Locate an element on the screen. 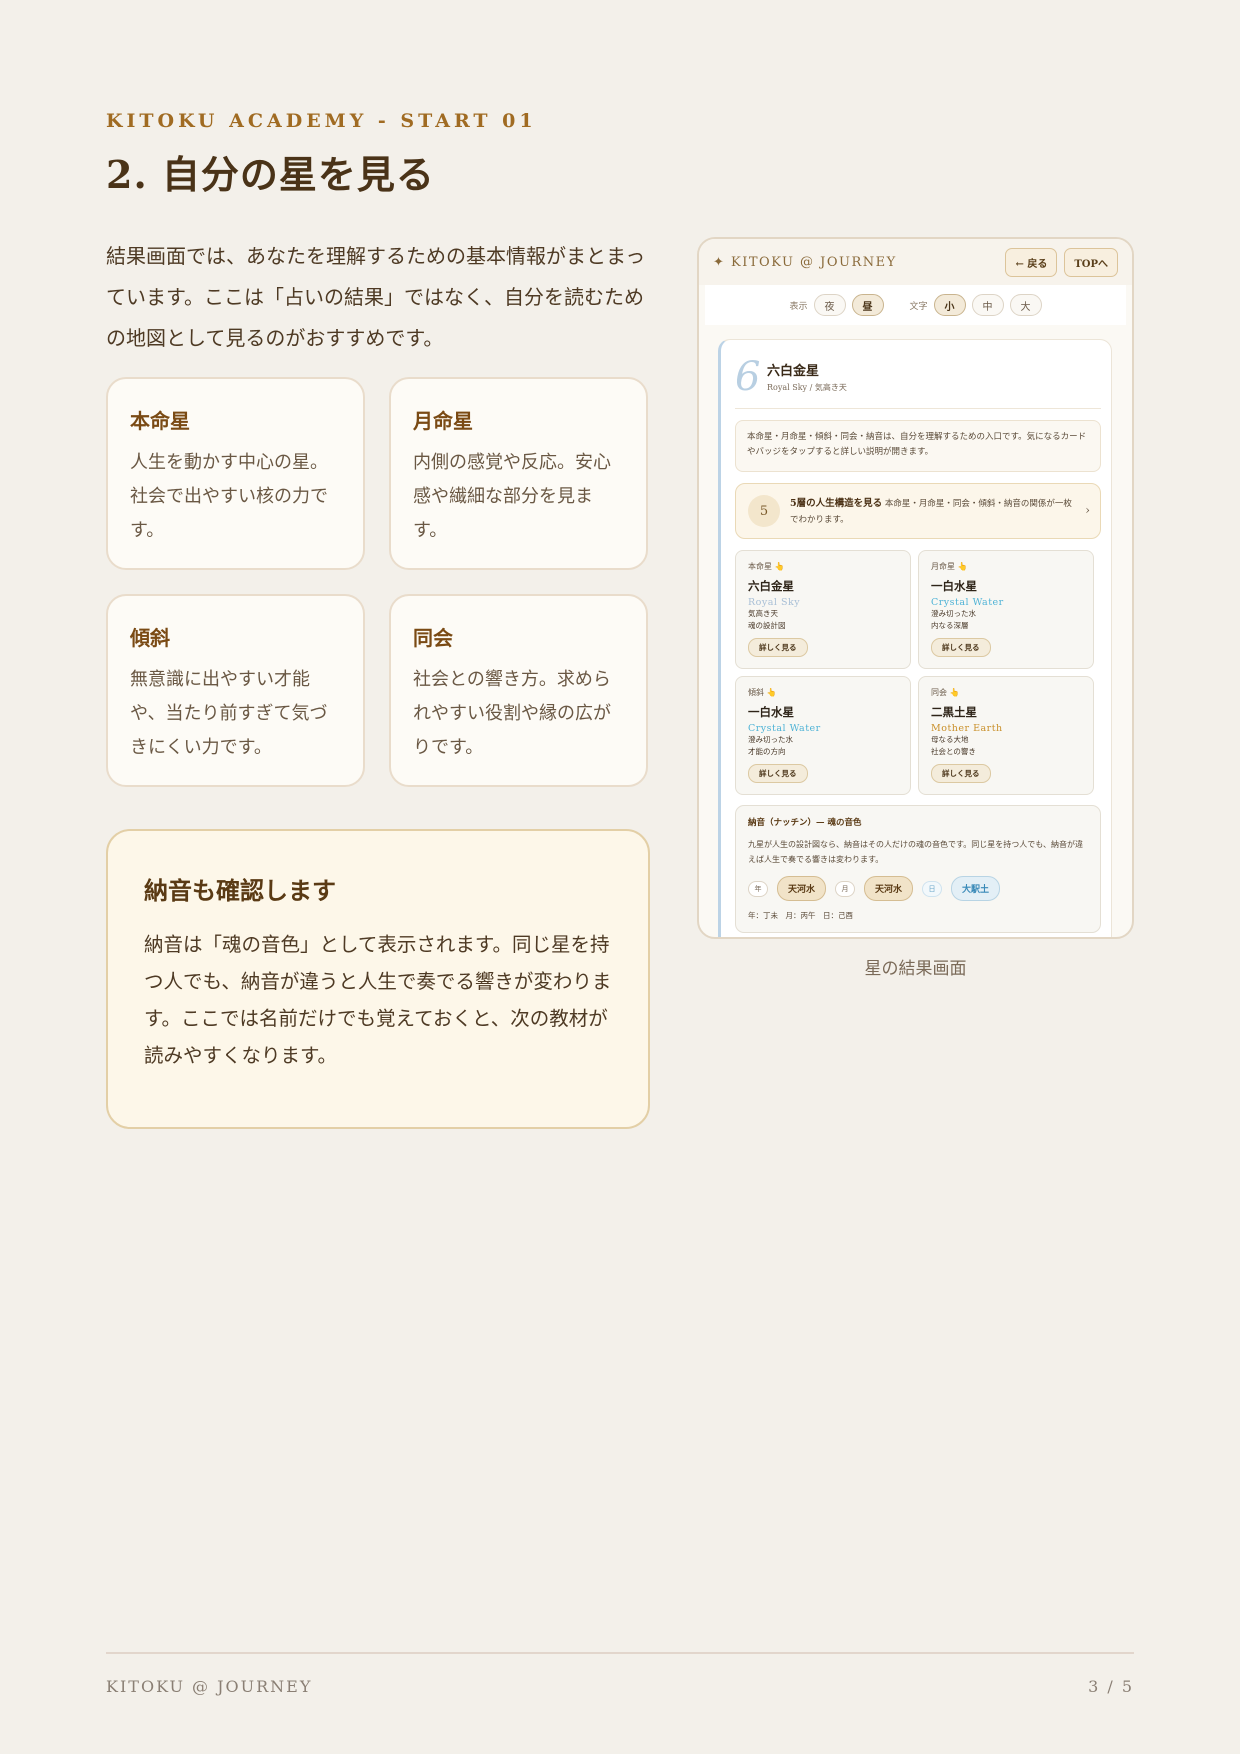 The image size is (1240, 1754). divider is located at coordinates (918, 408).